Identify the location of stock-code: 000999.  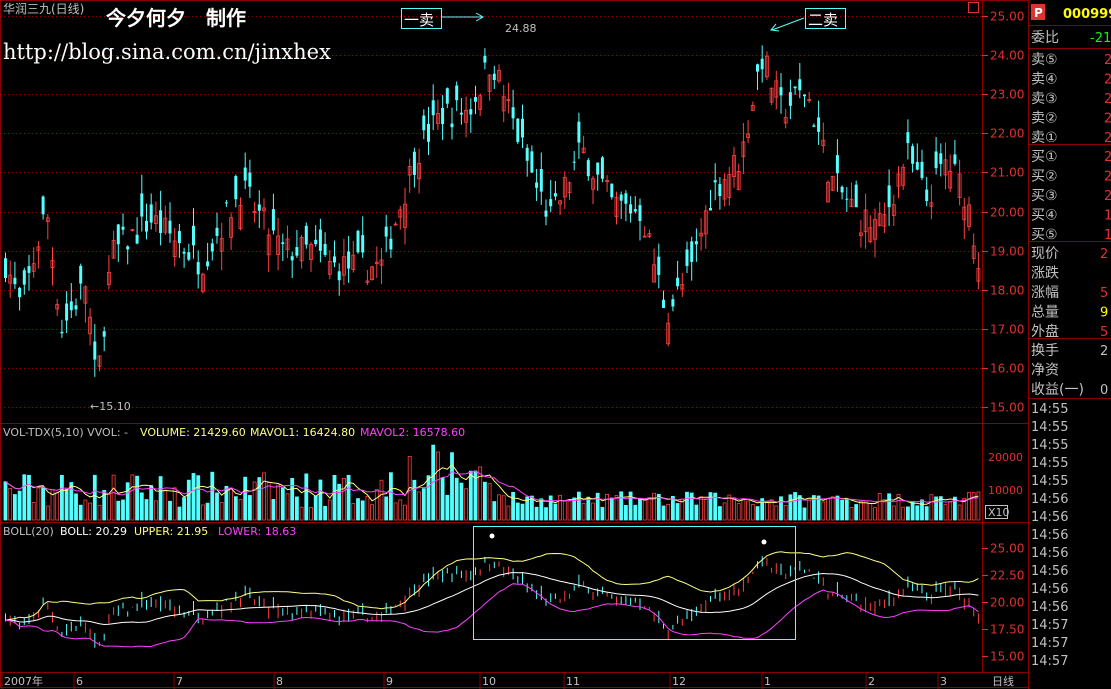
(1087, 14).